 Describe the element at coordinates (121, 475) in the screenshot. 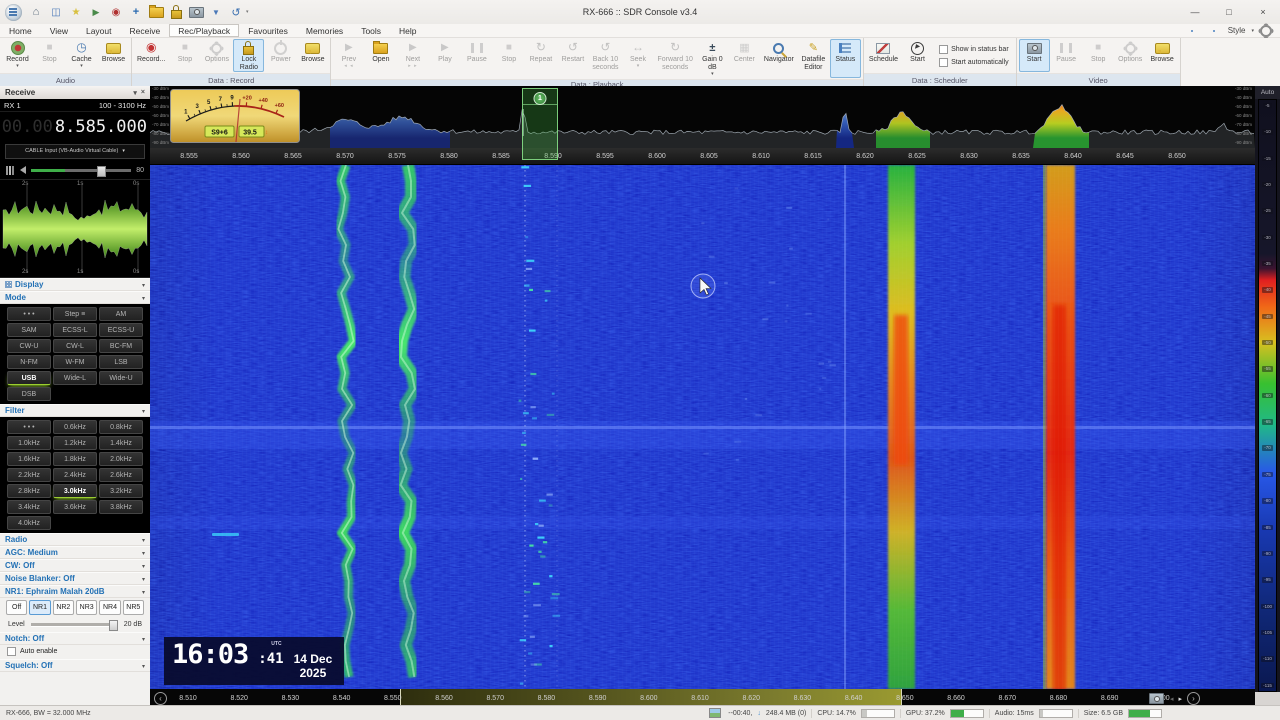

I see `filter-2.6khz-button: 2.6kHz` at that location.